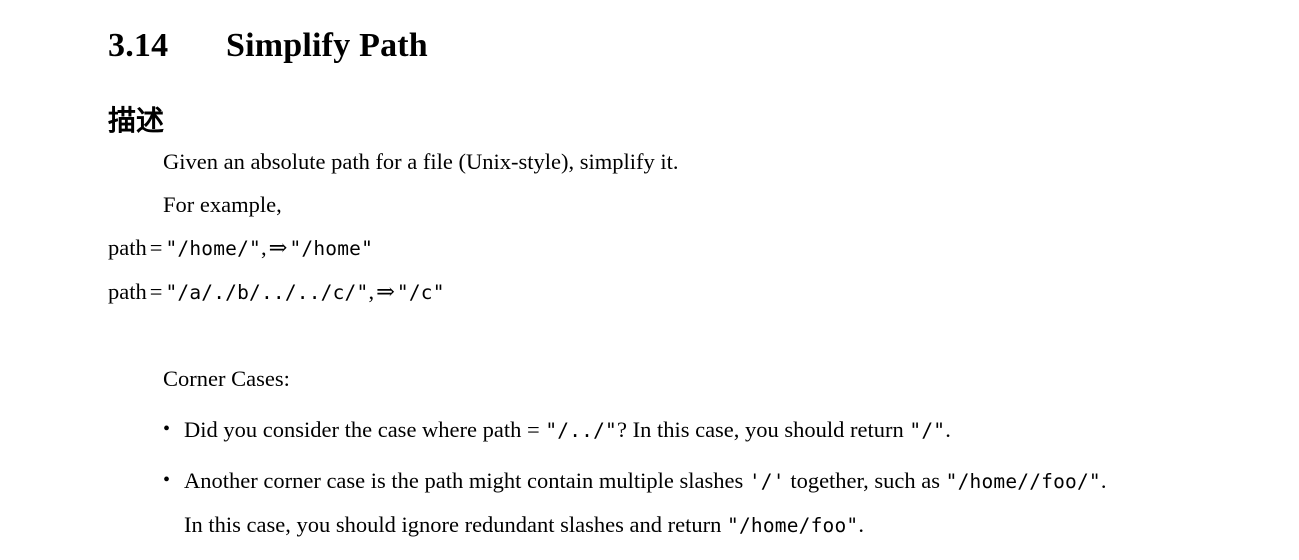 The width and height of the screenshot is (1299, 560). I want to click on inline-code: "/", so click(927, 430).